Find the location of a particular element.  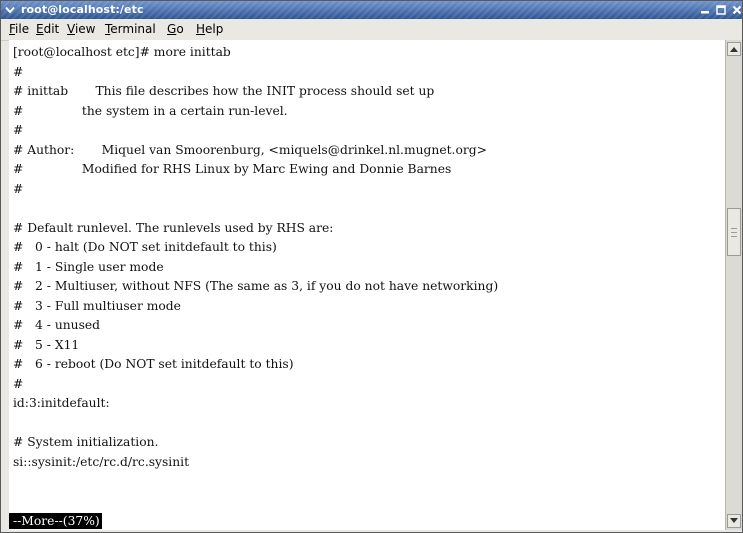

window-title: root@localhost:/etc is located at coordinates (82, 9).